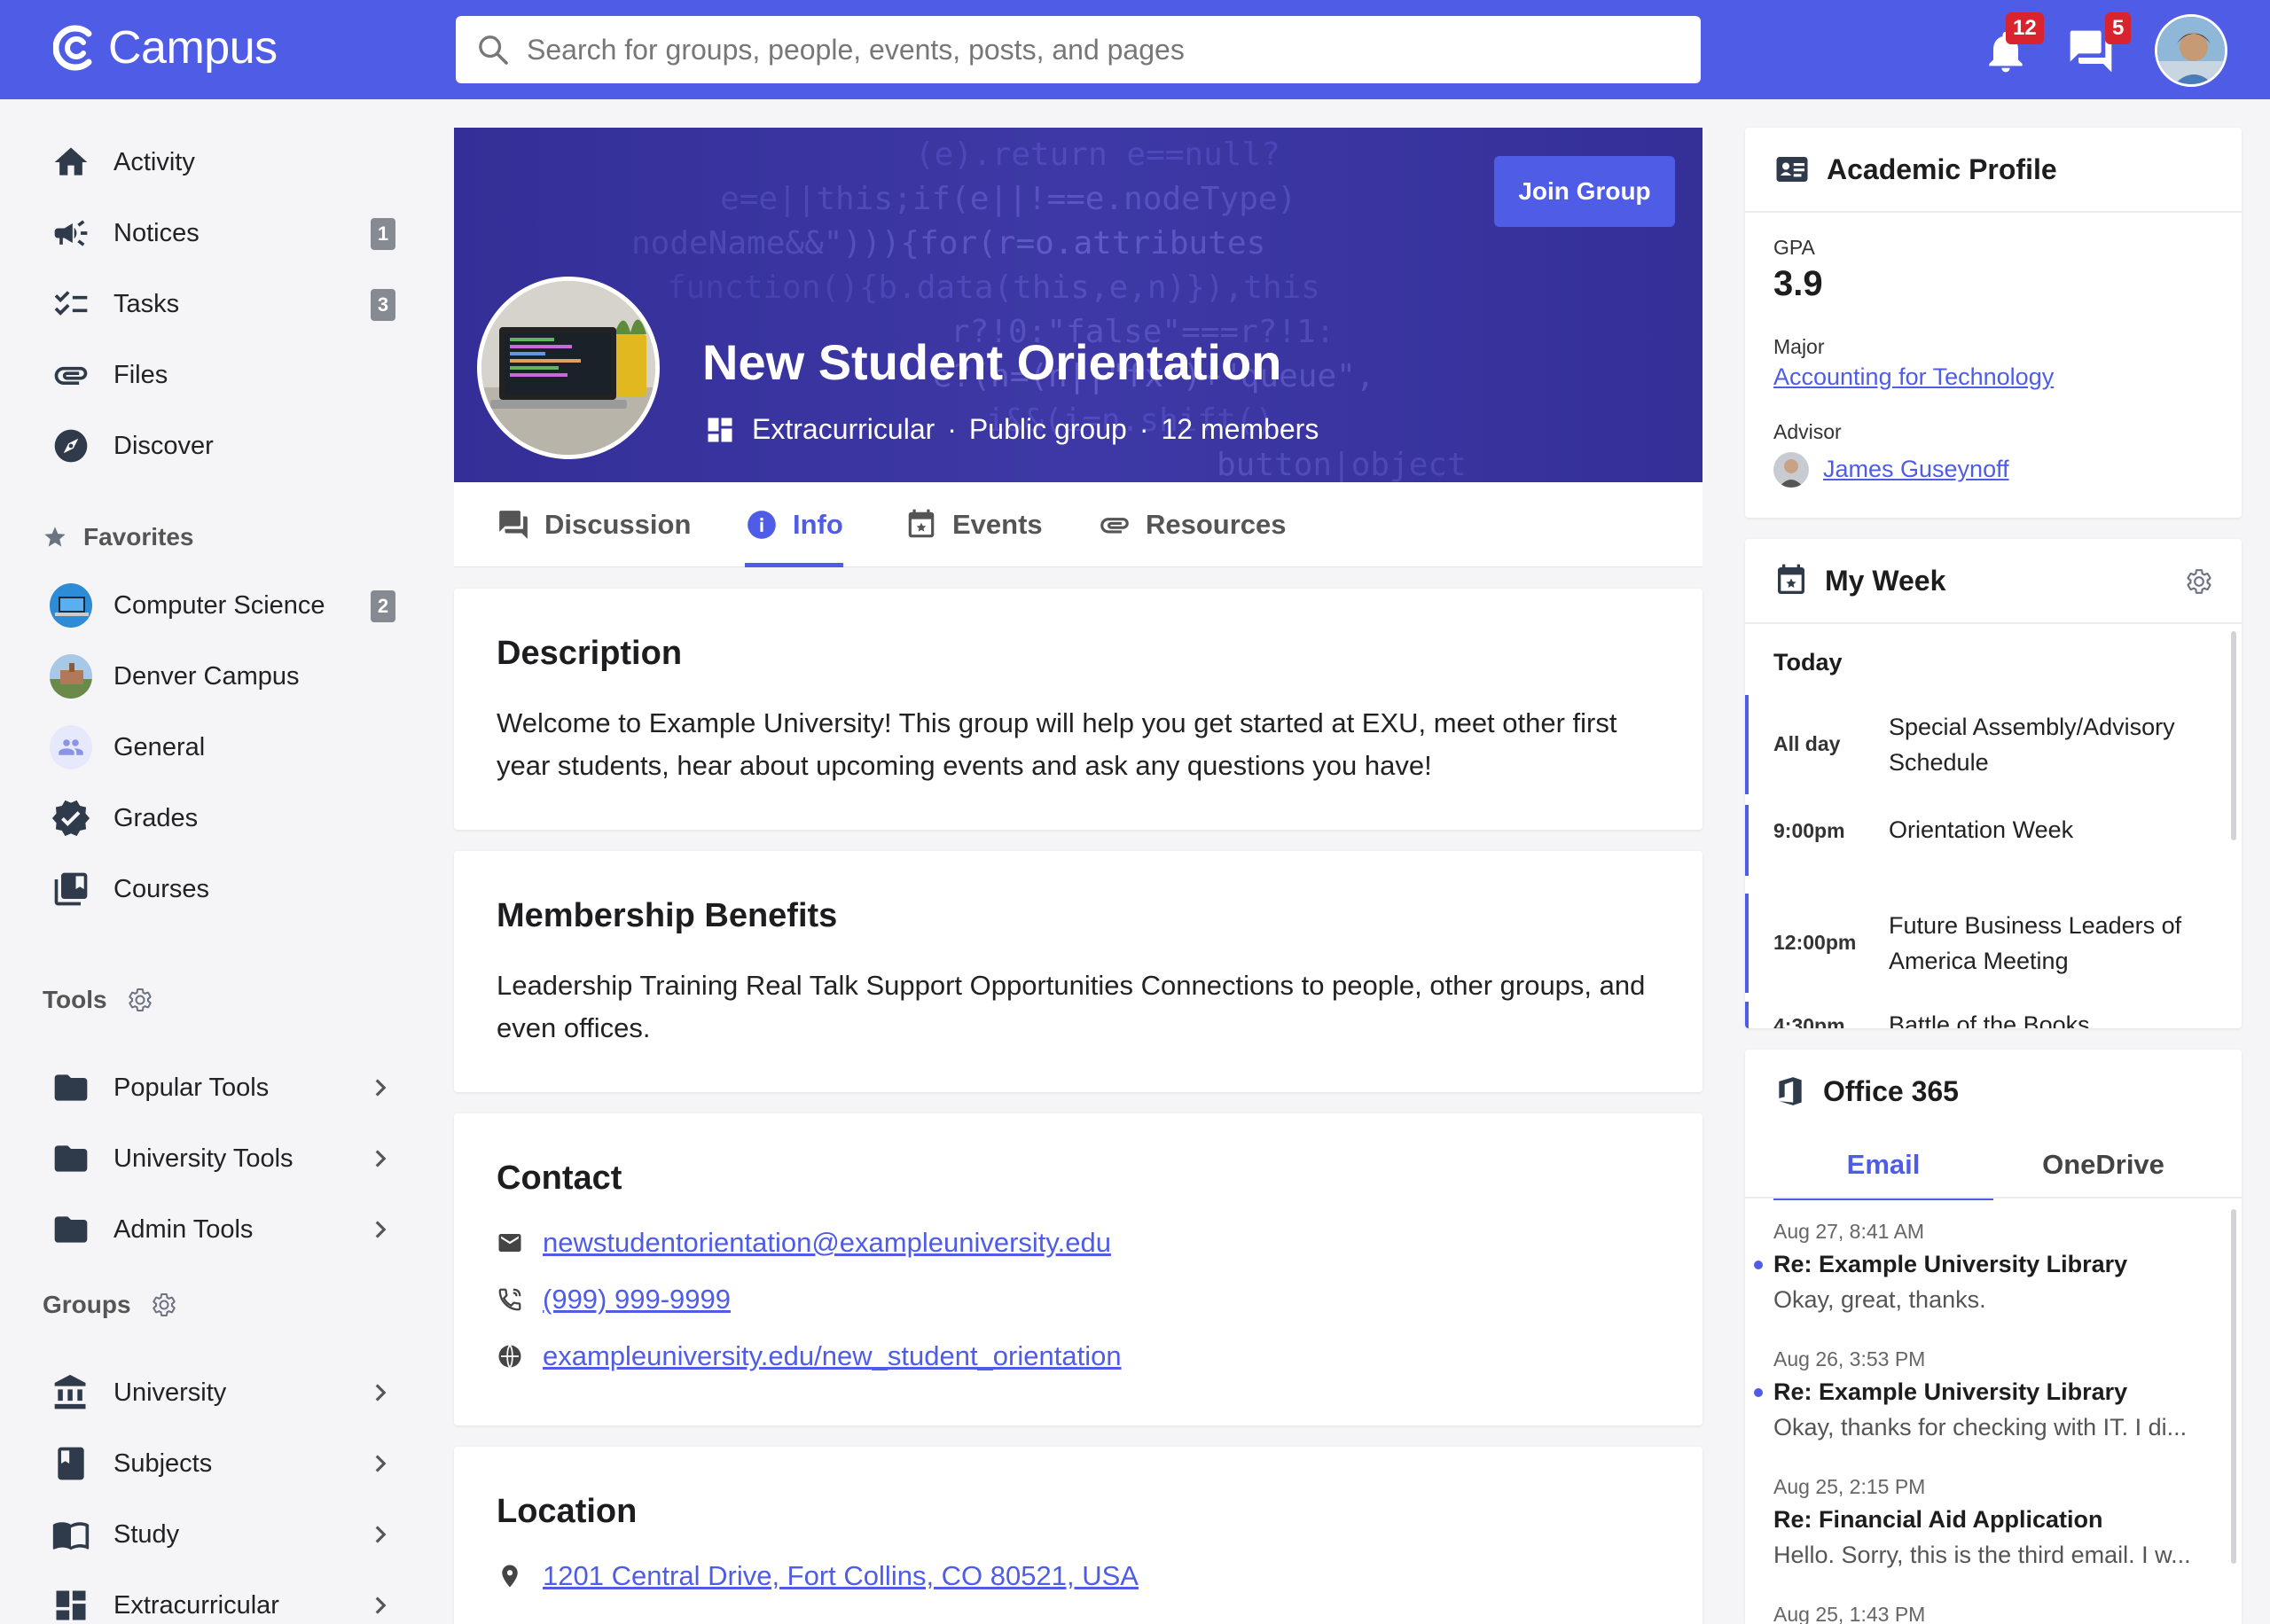 The height and width of the screenshot is (1624, 2270). I want to click on sidebar-item-university: University, so click(227, 1393).